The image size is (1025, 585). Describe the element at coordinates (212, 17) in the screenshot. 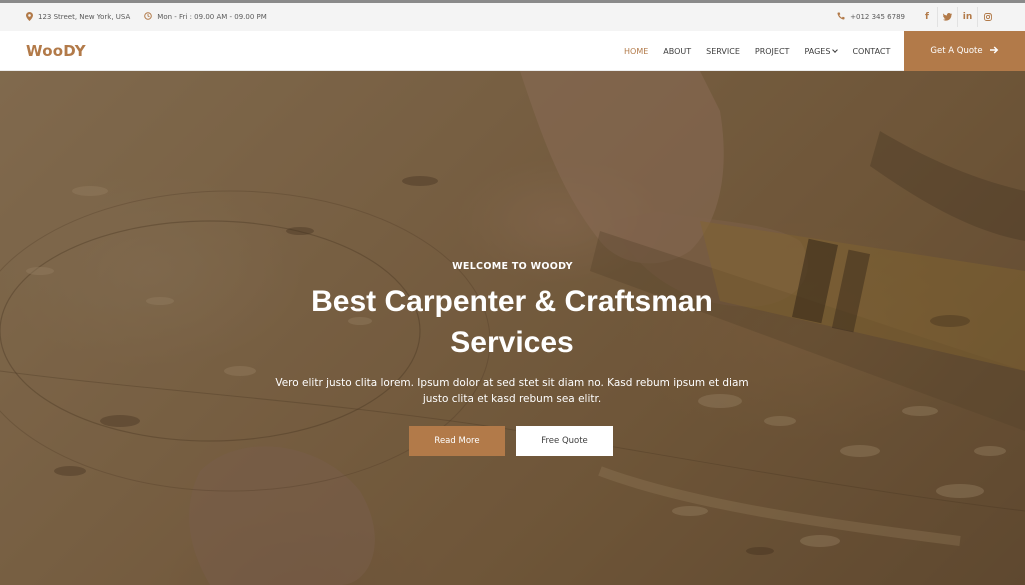

I see `topbar-hours-text: Mon - Fri : 09.00 AM - 09.00 PM` at that location.